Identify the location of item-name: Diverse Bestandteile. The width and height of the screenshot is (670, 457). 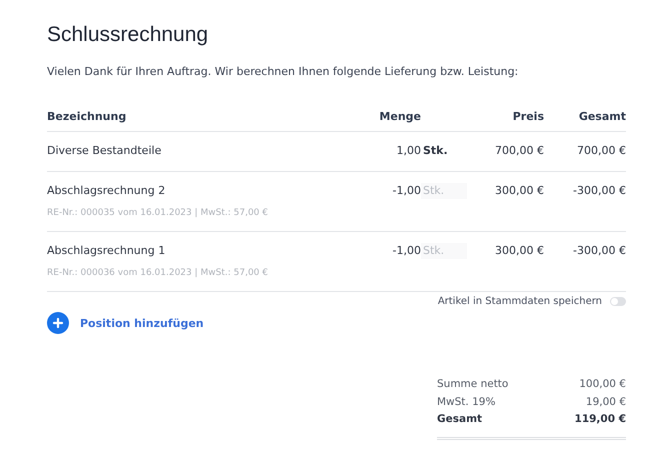
(104, 151).